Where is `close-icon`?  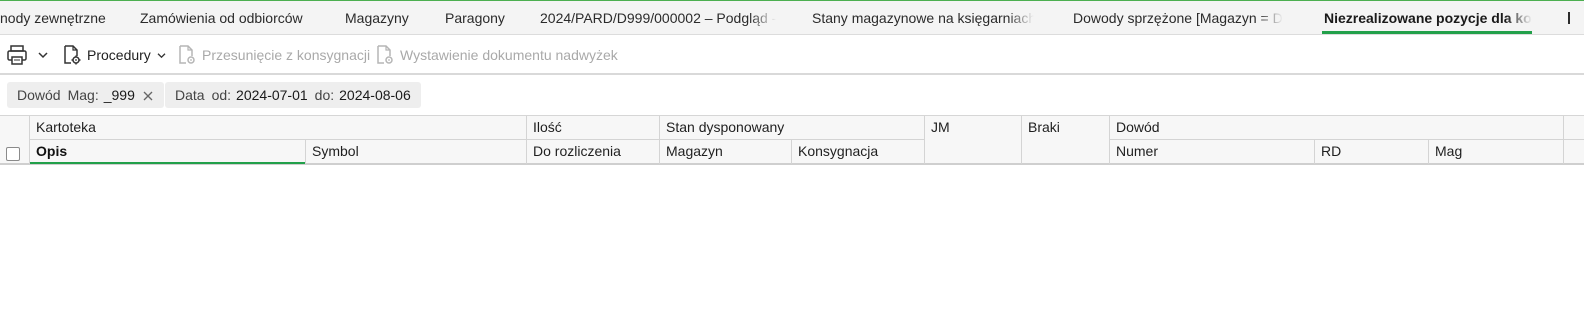 close-icon is located at coordinates (148, 95).